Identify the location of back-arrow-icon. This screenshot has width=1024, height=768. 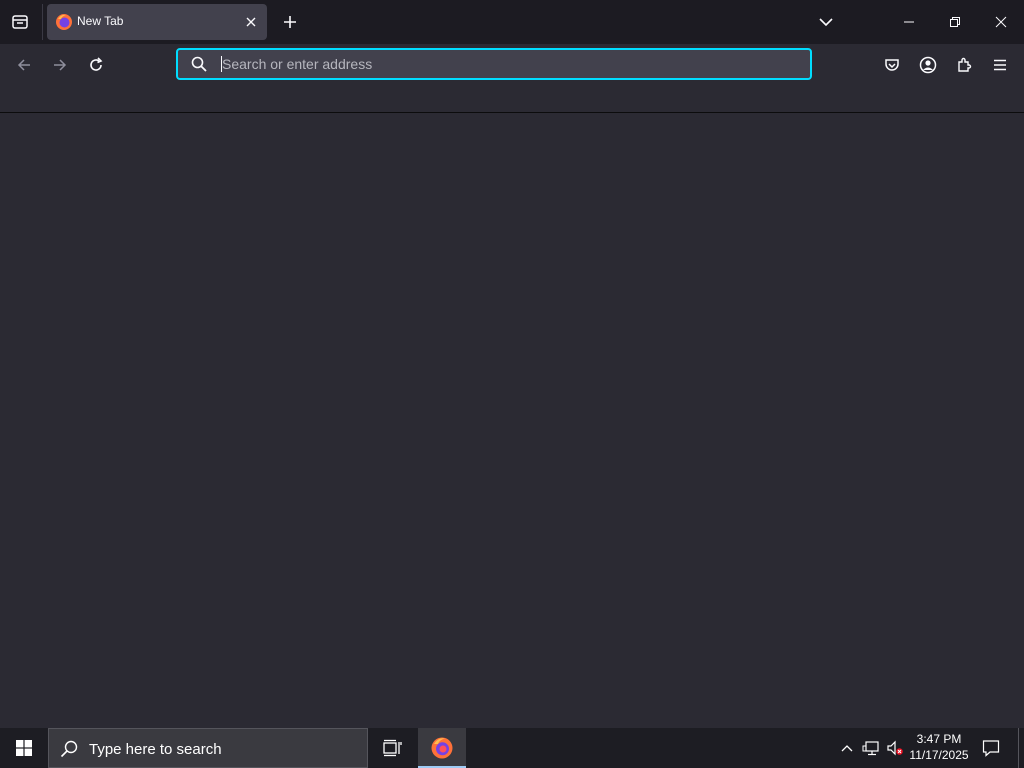
(23, 65).